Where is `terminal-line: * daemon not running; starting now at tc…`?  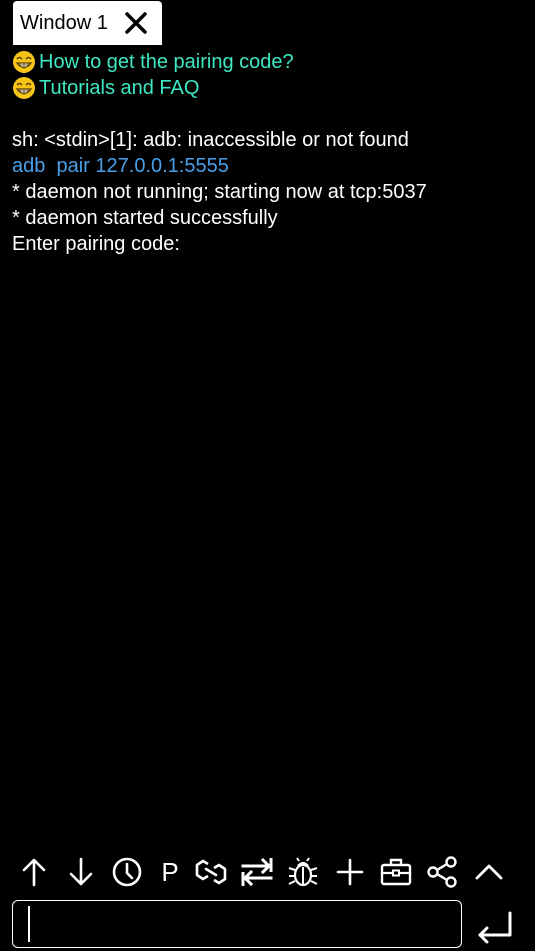
terminal-line: * daemon not running; starting now at tc… is located at coordinates (219, 192).